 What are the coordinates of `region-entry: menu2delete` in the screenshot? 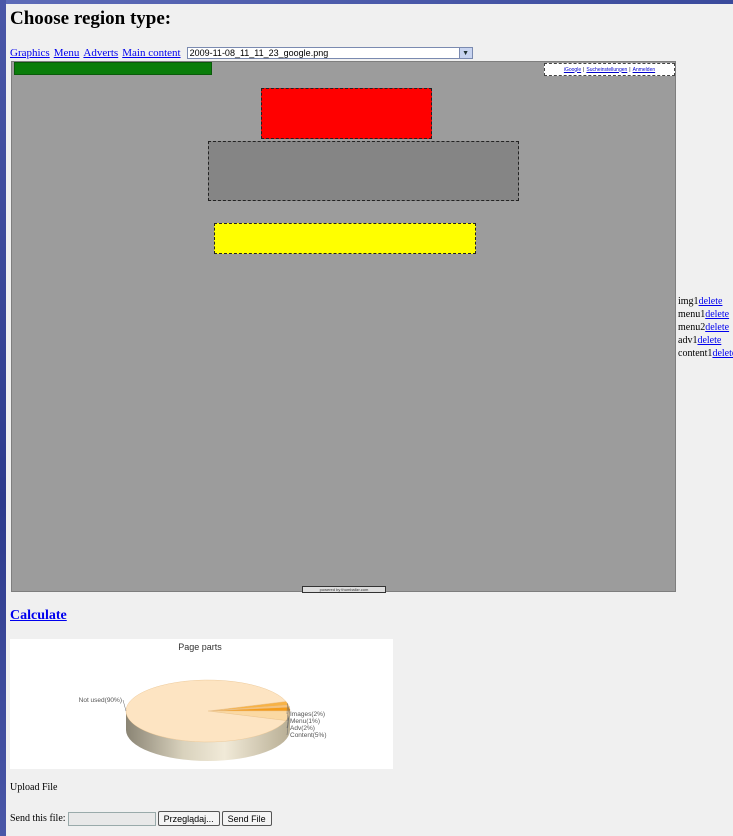 It's located at (705, 327).